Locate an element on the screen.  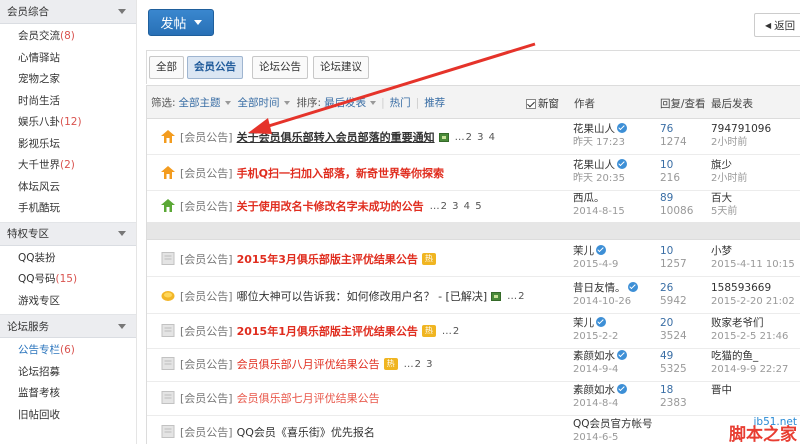
sidebar-section-header: 论坛服务 is located at coordinates (68, 326).